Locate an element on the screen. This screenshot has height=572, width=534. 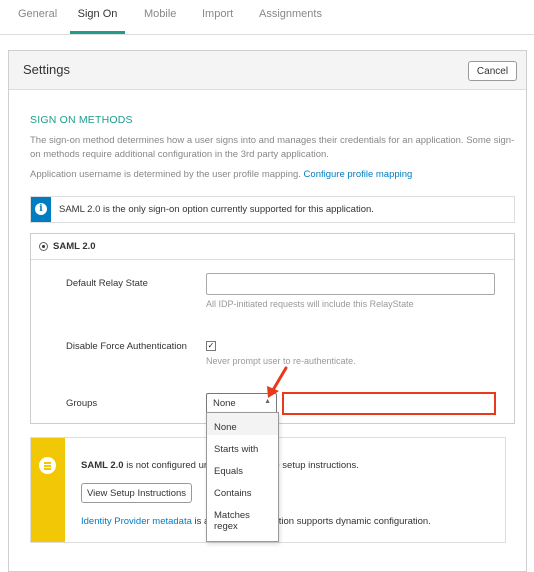
info-circle-icon: i is located at coordinates (41, 209).